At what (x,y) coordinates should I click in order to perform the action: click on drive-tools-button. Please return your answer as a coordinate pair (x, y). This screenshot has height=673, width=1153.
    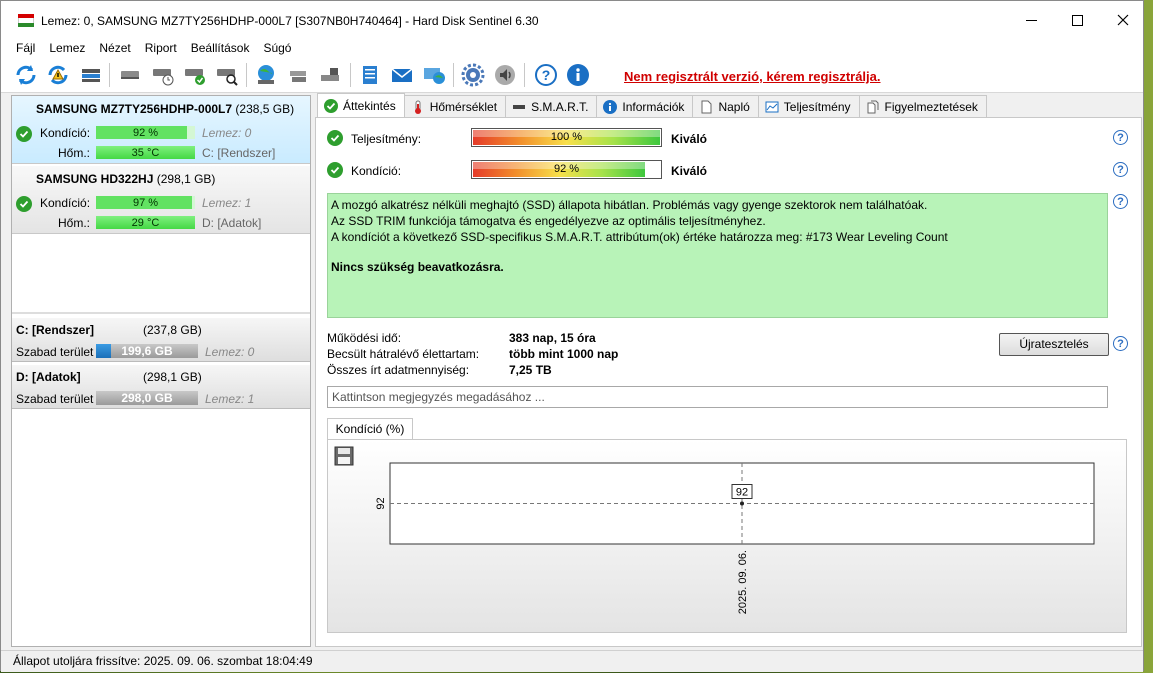
    Looking at the image, I should click on (298, 75).